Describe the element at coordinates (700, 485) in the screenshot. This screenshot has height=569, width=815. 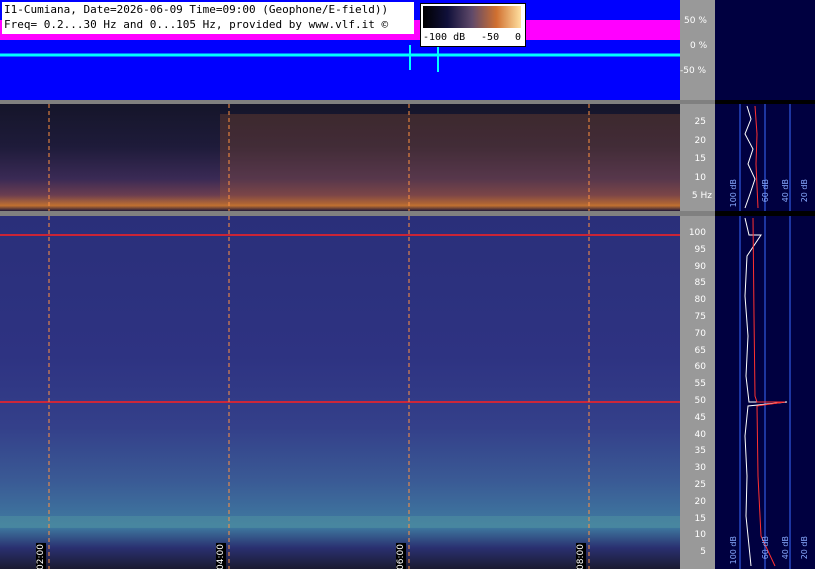
I see `vlf-tick: 25` at that location.